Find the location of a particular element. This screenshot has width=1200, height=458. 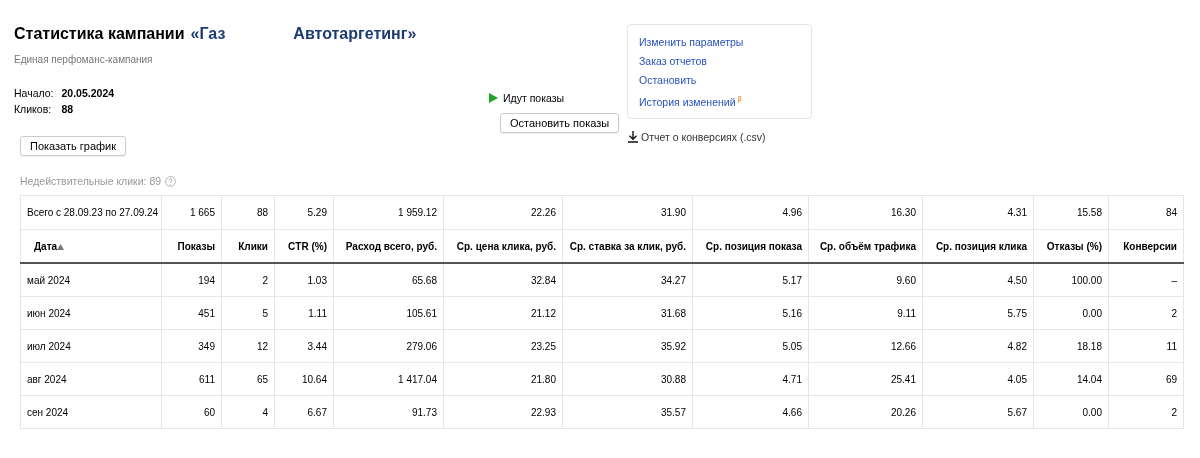

table-cell: 105.61 is located at coordinates (388, 313).